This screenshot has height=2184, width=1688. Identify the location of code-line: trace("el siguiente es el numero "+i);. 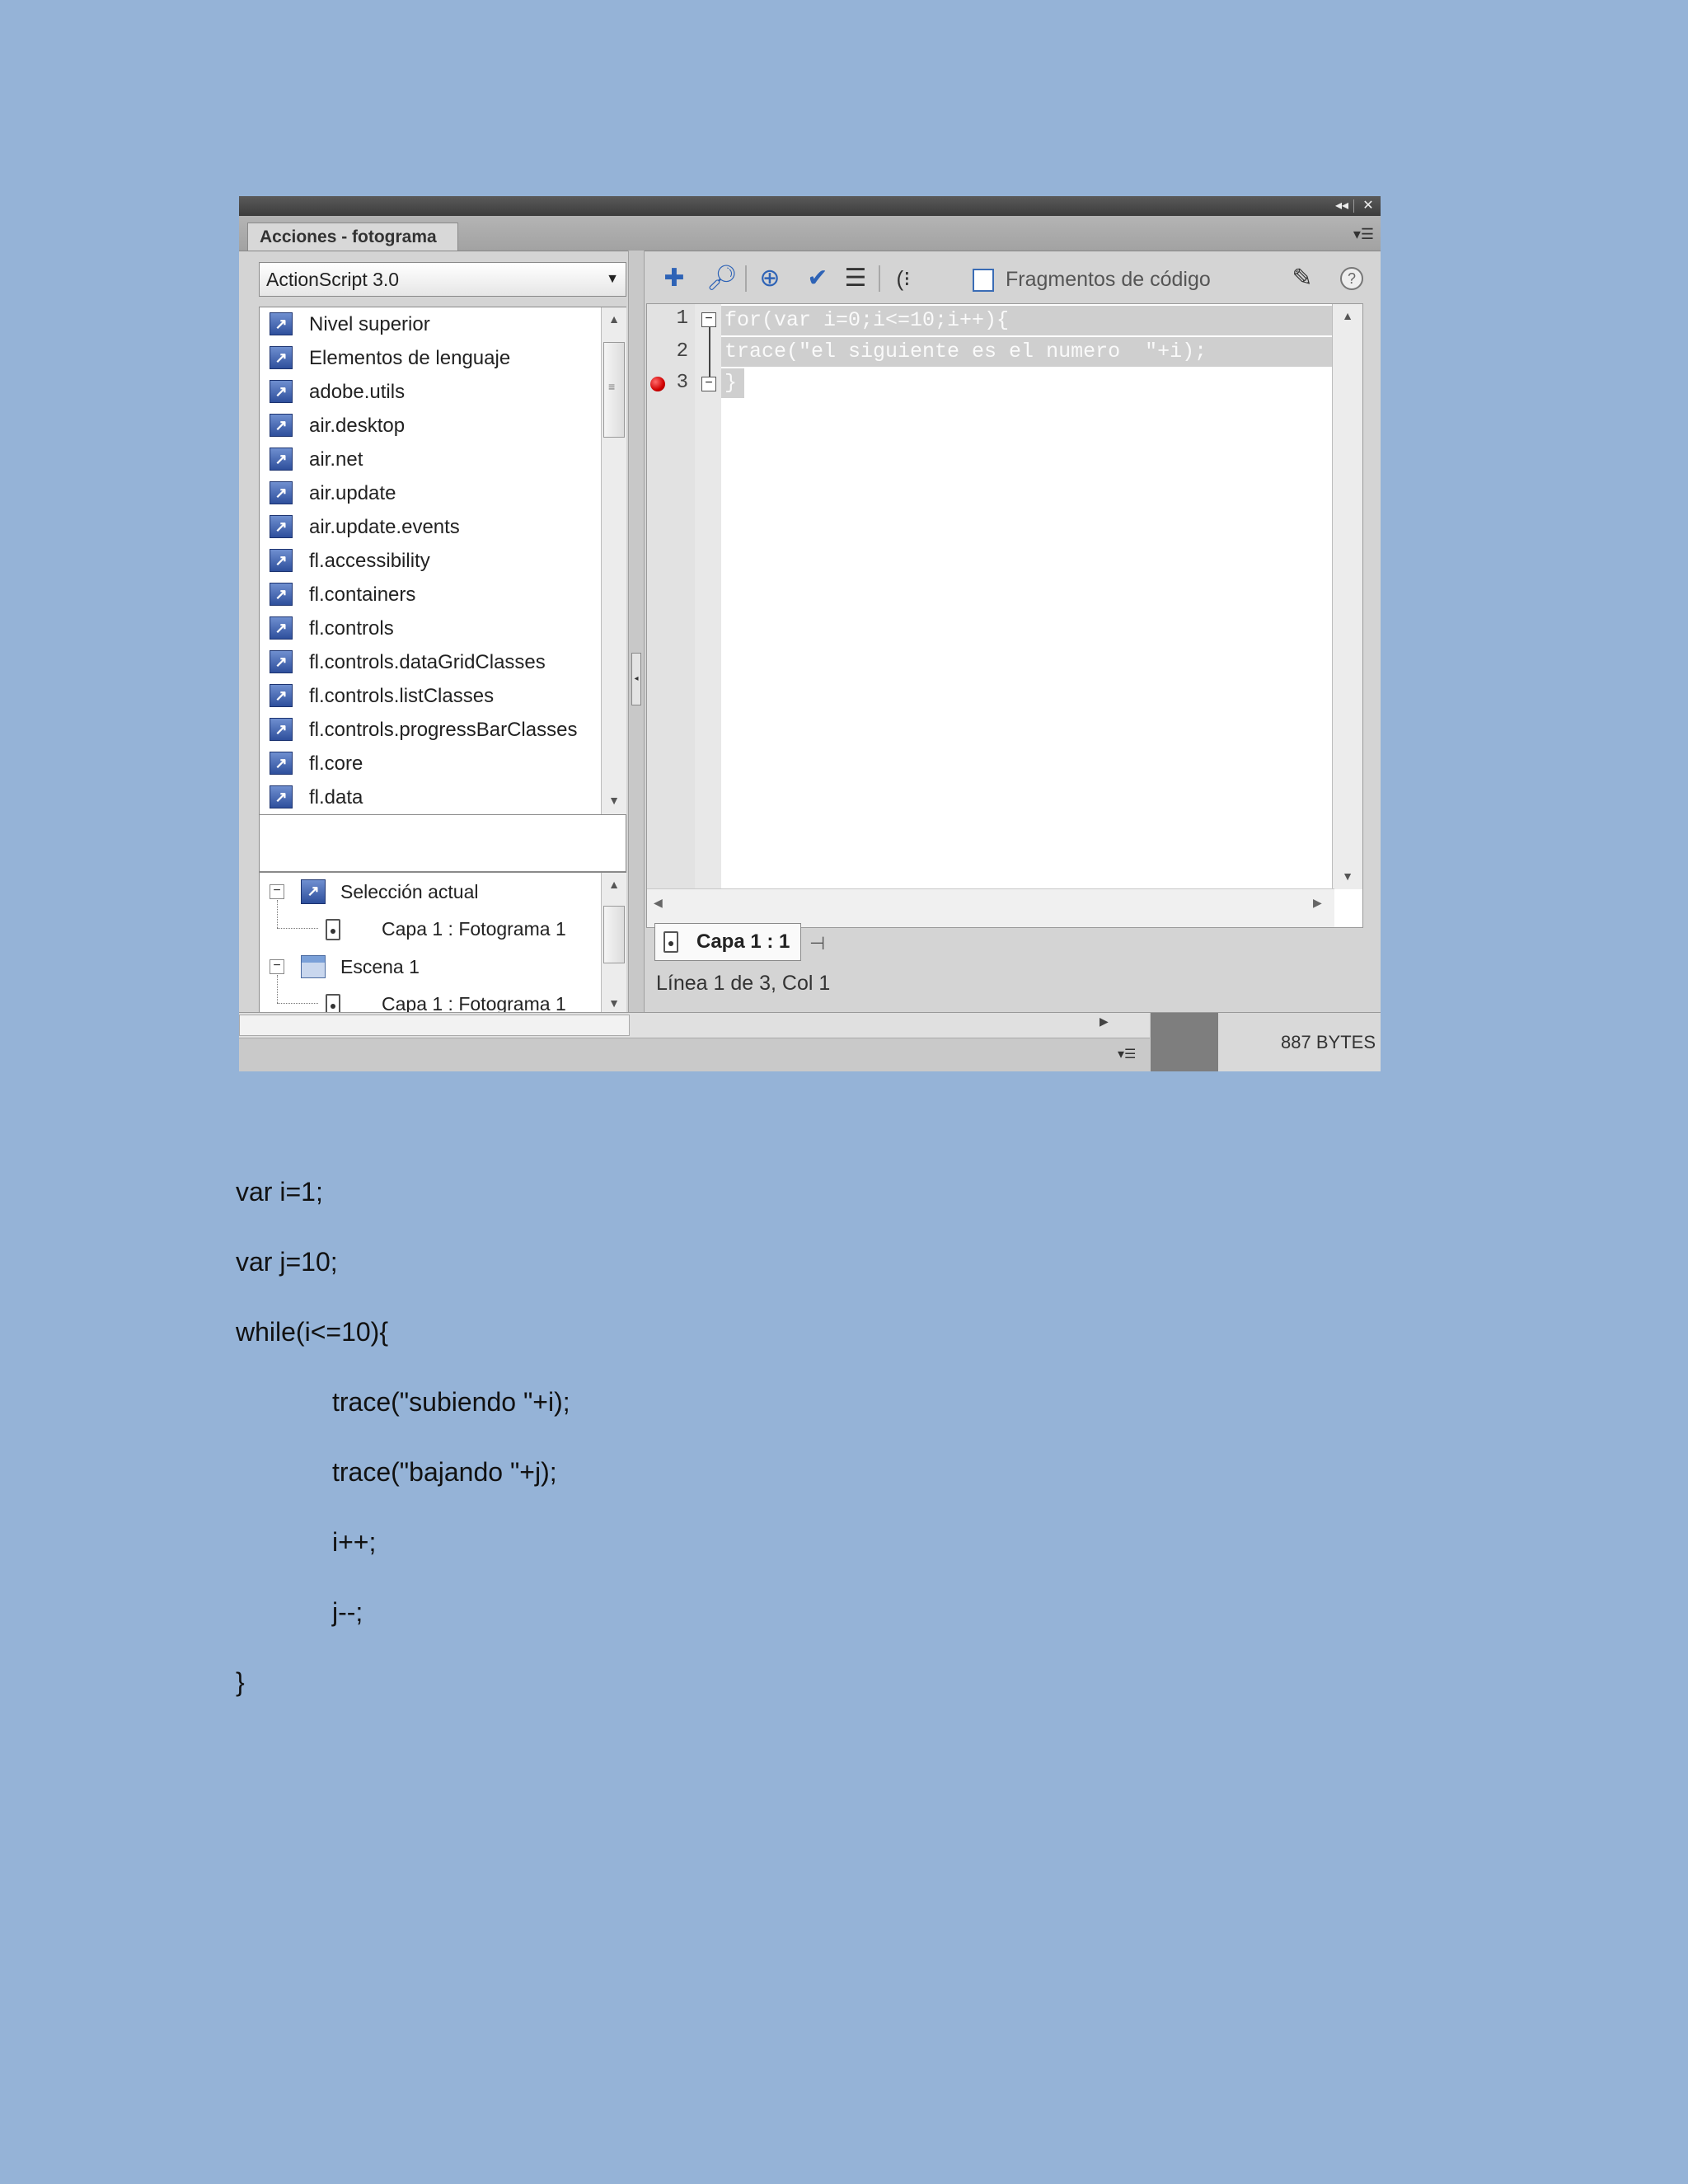
(1027, 352).